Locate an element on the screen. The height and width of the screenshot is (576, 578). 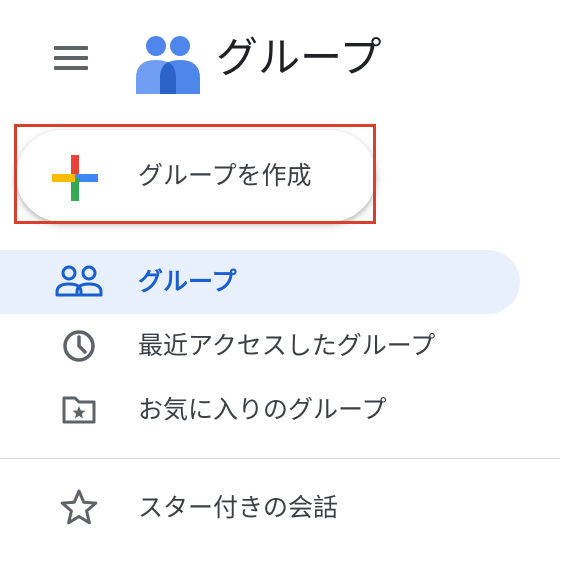
nav-item-starred-conversations: スター付きの会話 is located at coordinates (260, 508).